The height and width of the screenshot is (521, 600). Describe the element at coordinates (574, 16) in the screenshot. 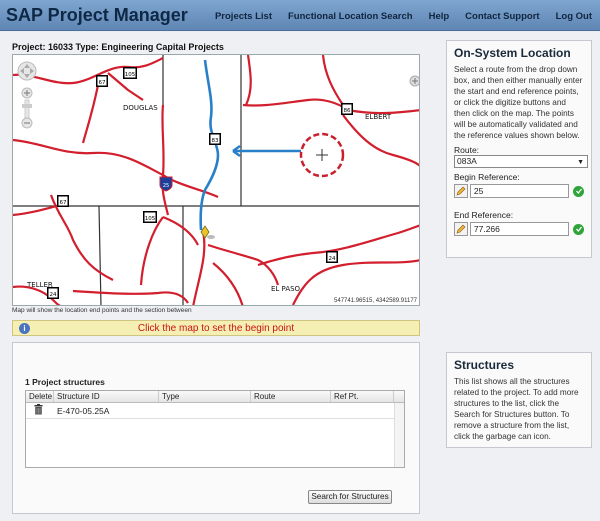

I see `nav-log-out: Log Out` at that location.